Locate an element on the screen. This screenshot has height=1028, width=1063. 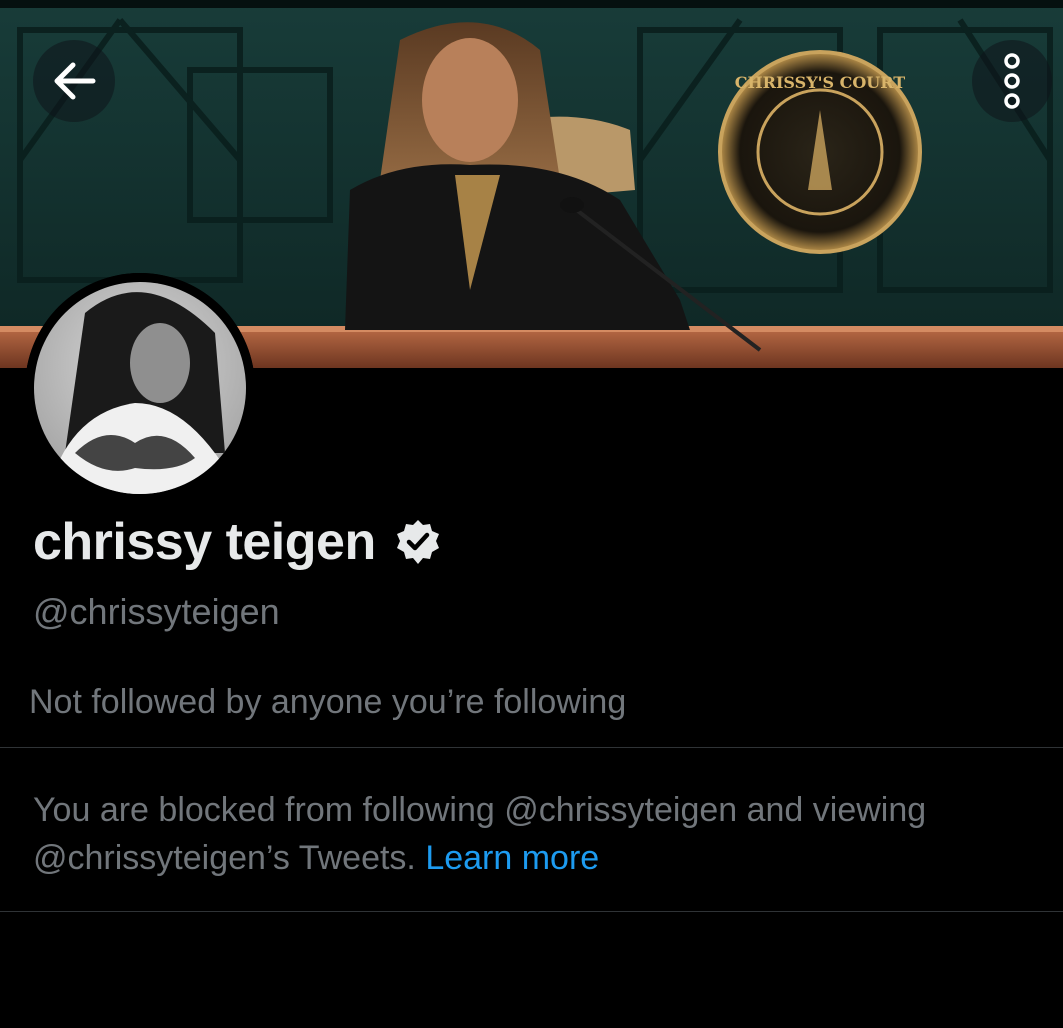
followers-you-know-note: Not followed by anyone you’re following is located at coordinates (327, 702).